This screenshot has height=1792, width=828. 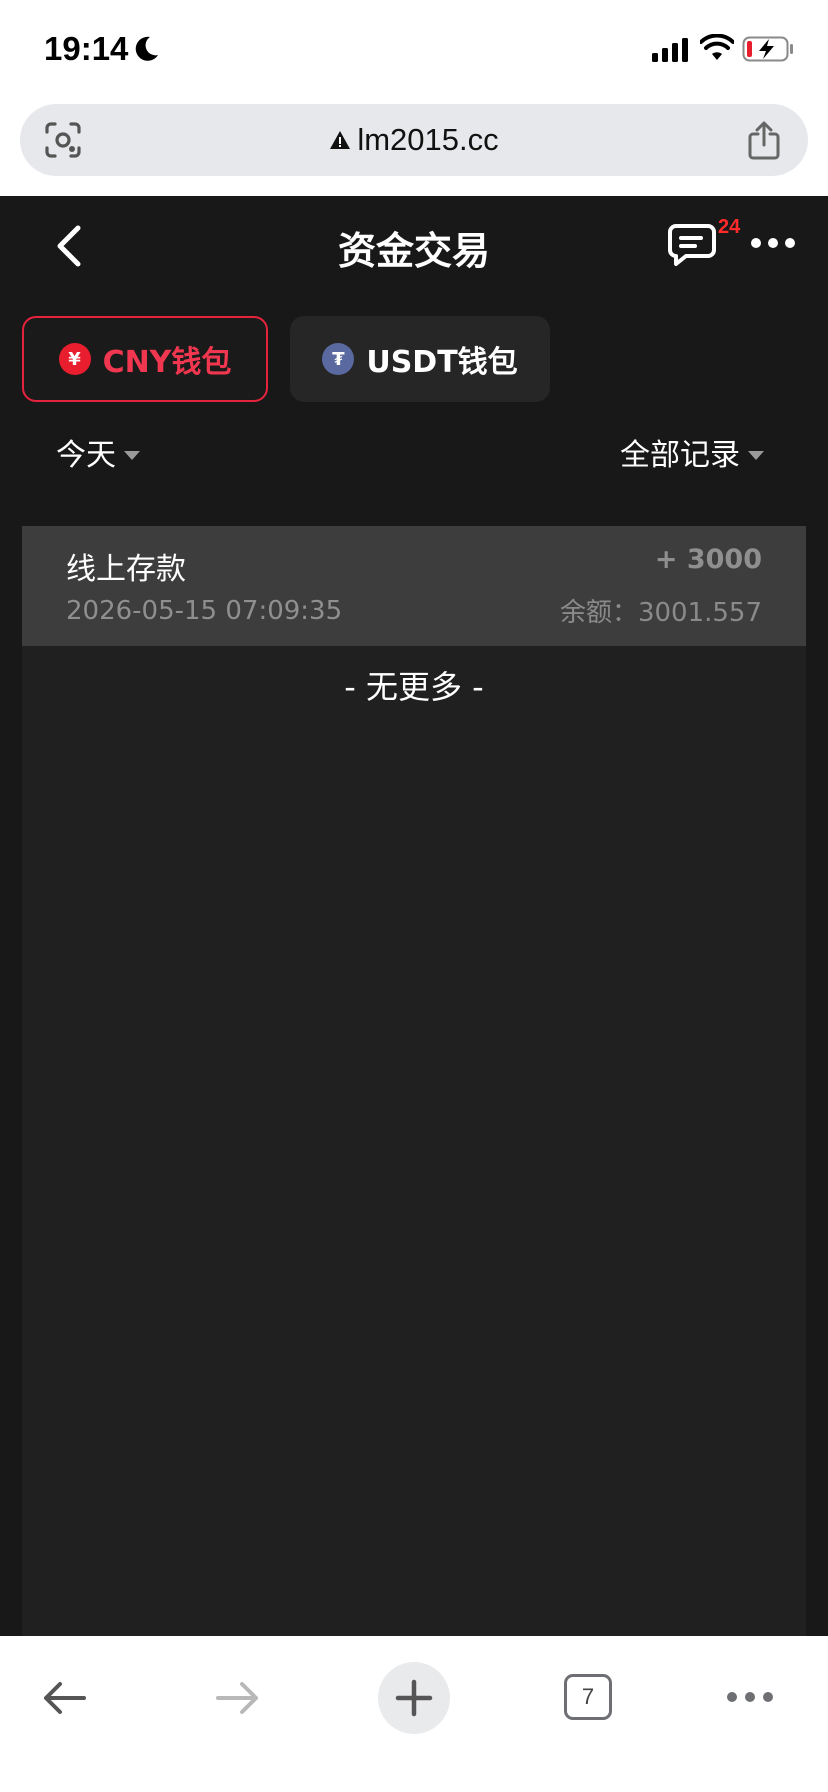 What do you see at coordinates (767, 49) in the screenshot?
I see `battery-charging-icon` at bounding box center [767, 49].